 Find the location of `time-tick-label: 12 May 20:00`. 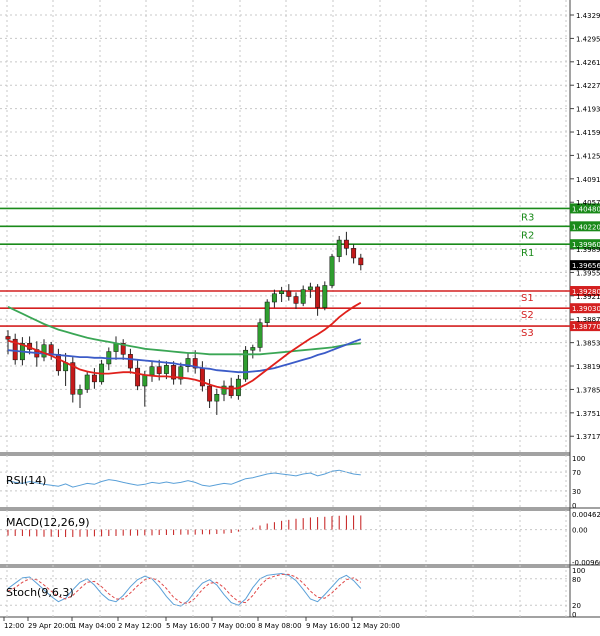

time-tick-label: 12 May 20:00 is located at coordinates (376, 626).